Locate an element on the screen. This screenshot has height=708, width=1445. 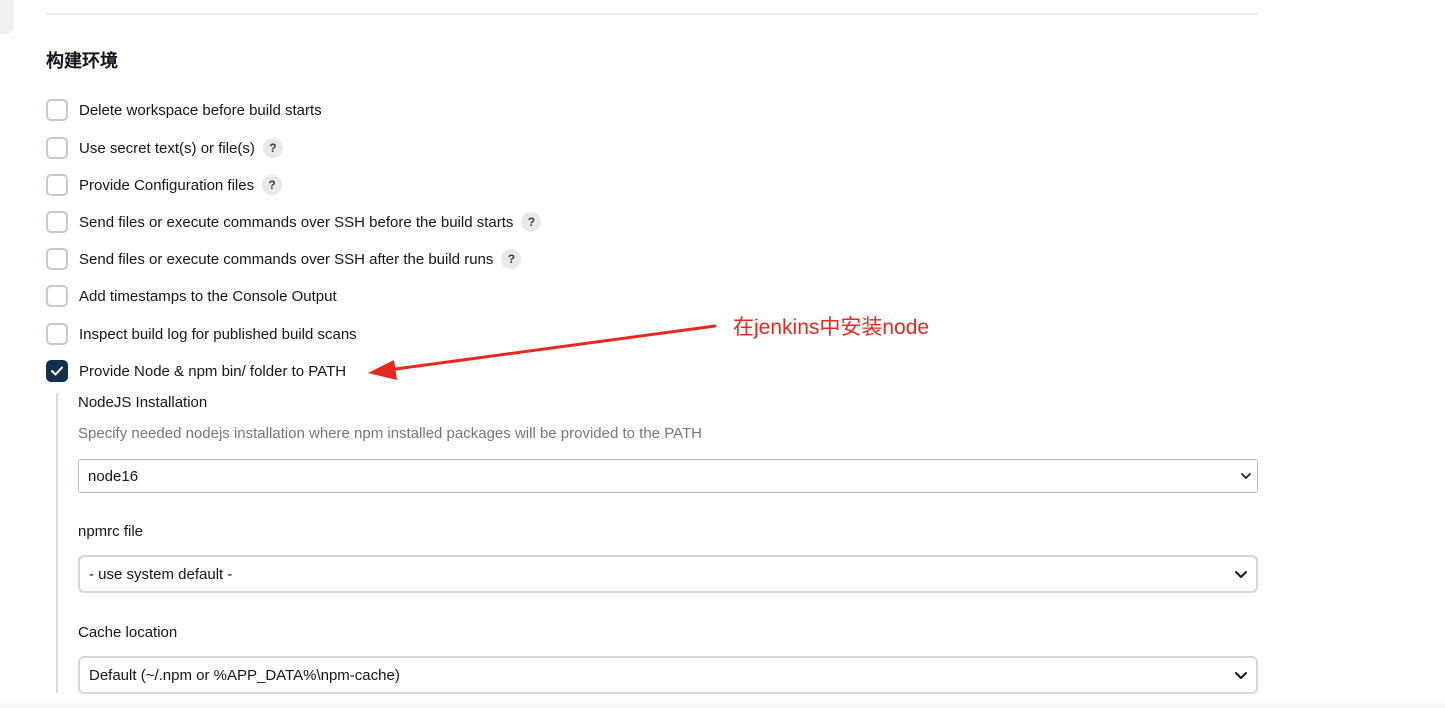
annotation-text: 在jenkins中安装node is located at coordinates (831, 327).